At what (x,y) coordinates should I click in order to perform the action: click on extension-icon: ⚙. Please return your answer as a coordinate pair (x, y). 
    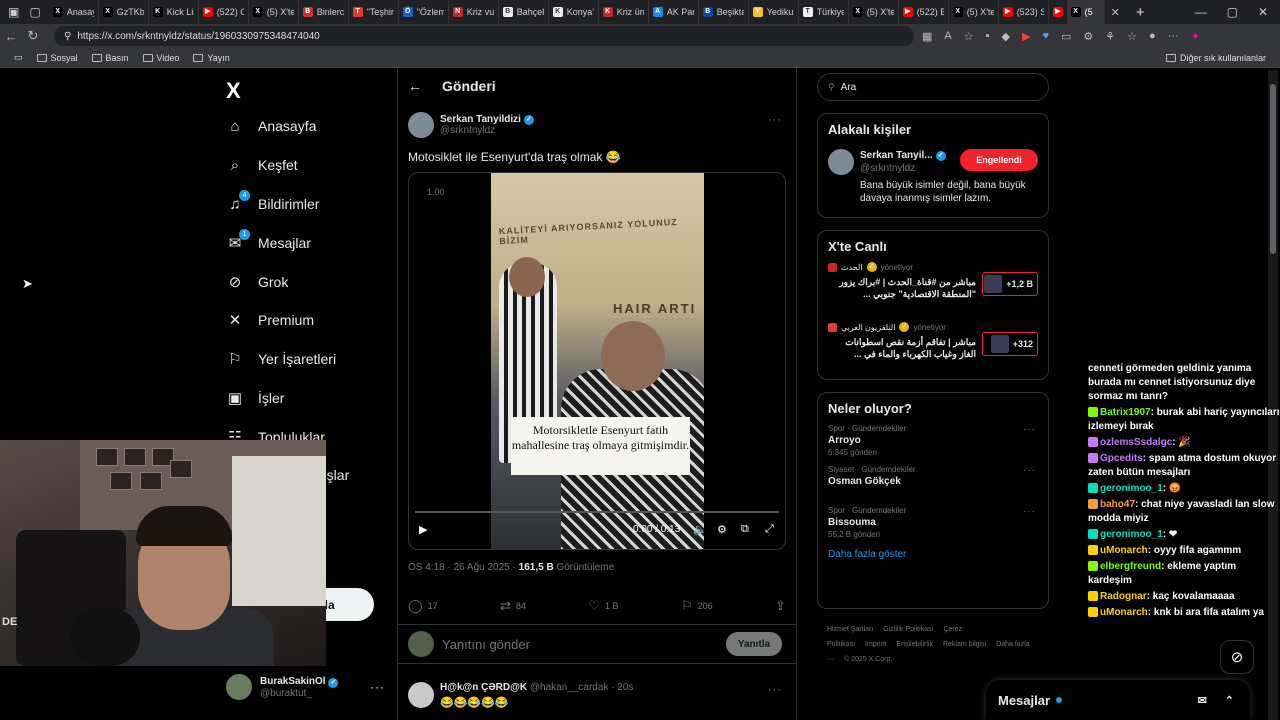
    Looking at the image, I should click on (1088, 36).